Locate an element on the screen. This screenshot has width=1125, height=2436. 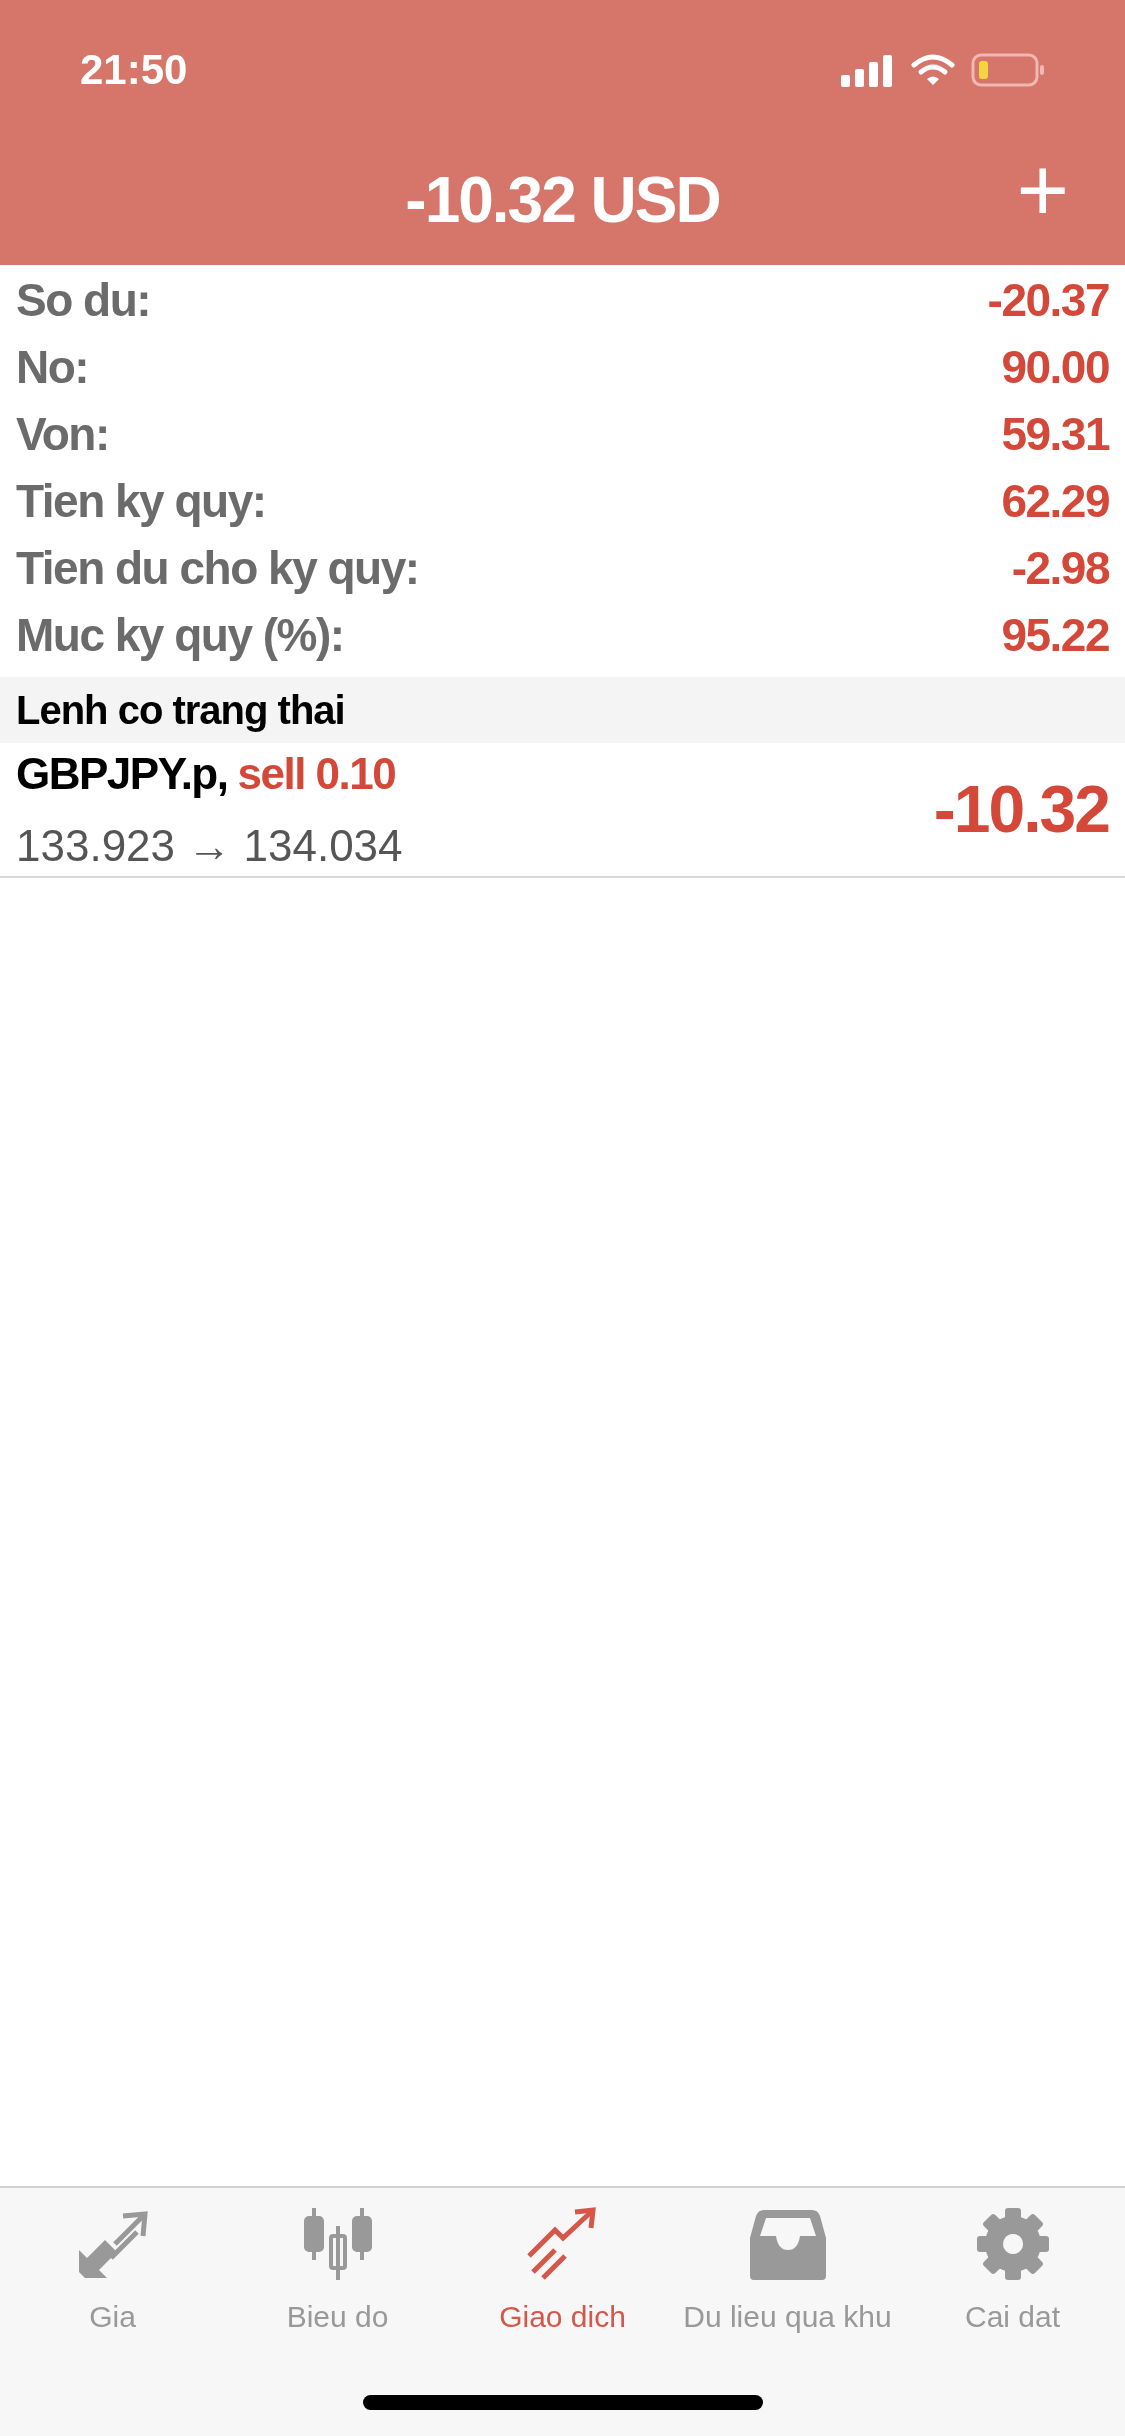
summary-label: No: is located at coordinates (52, 367).